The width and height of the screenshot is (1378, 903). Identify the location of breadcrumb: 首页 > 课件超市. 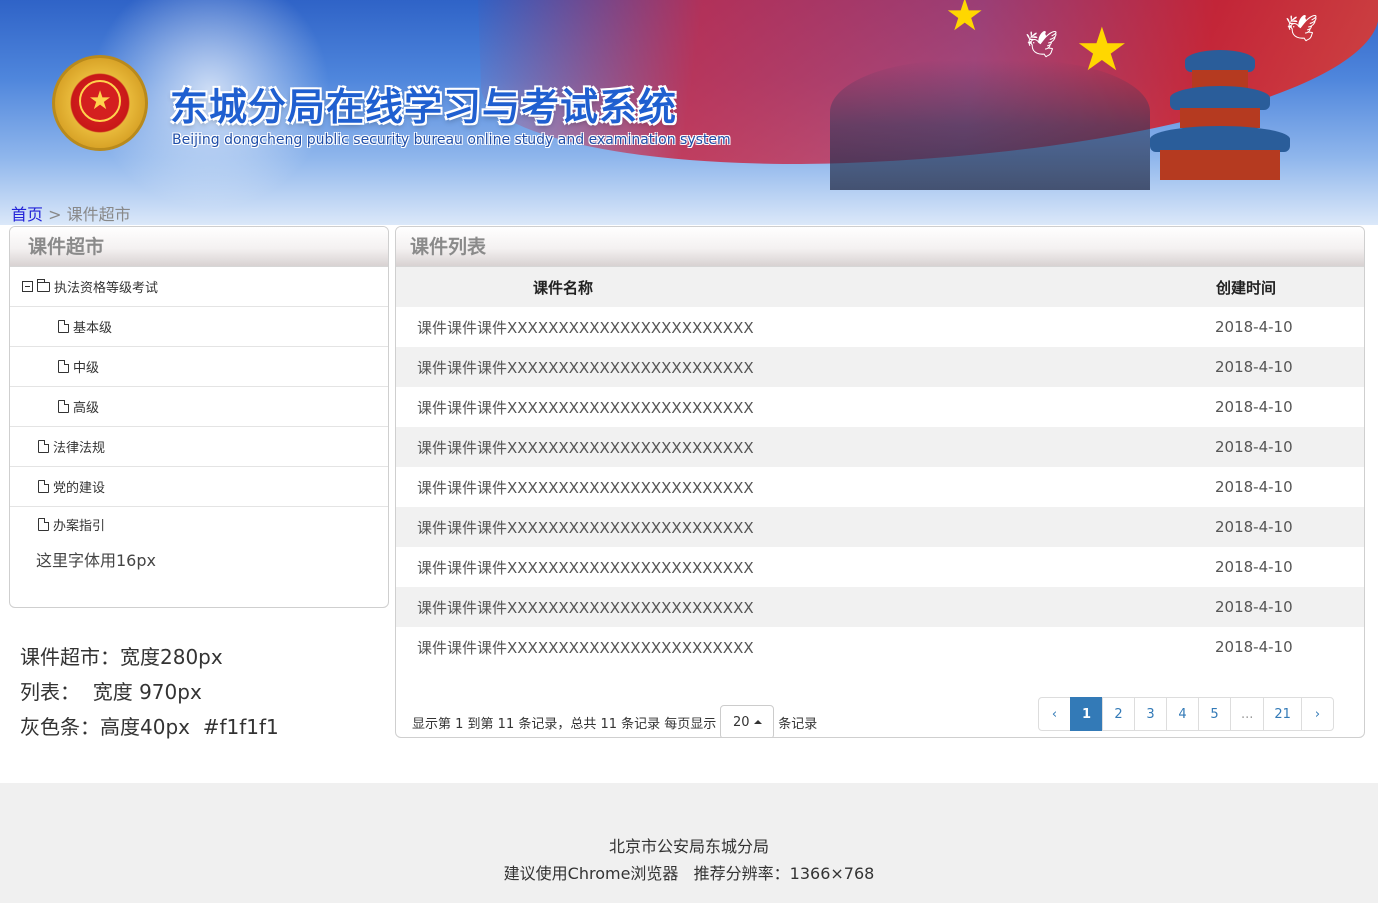
(71, 213).